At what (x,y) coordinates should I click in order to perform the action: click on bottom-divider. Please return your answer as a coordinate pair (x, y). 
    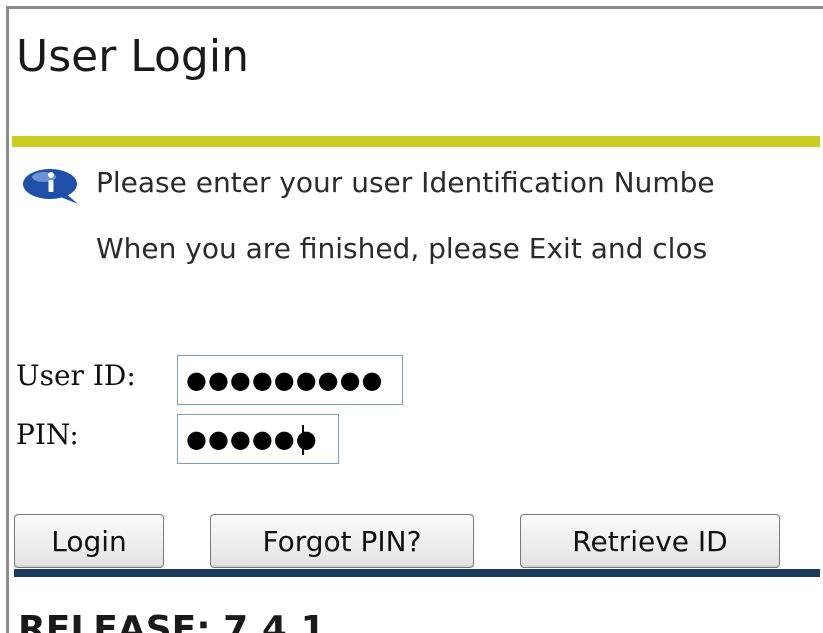
    Looking at the image, I should click on (417, 573).